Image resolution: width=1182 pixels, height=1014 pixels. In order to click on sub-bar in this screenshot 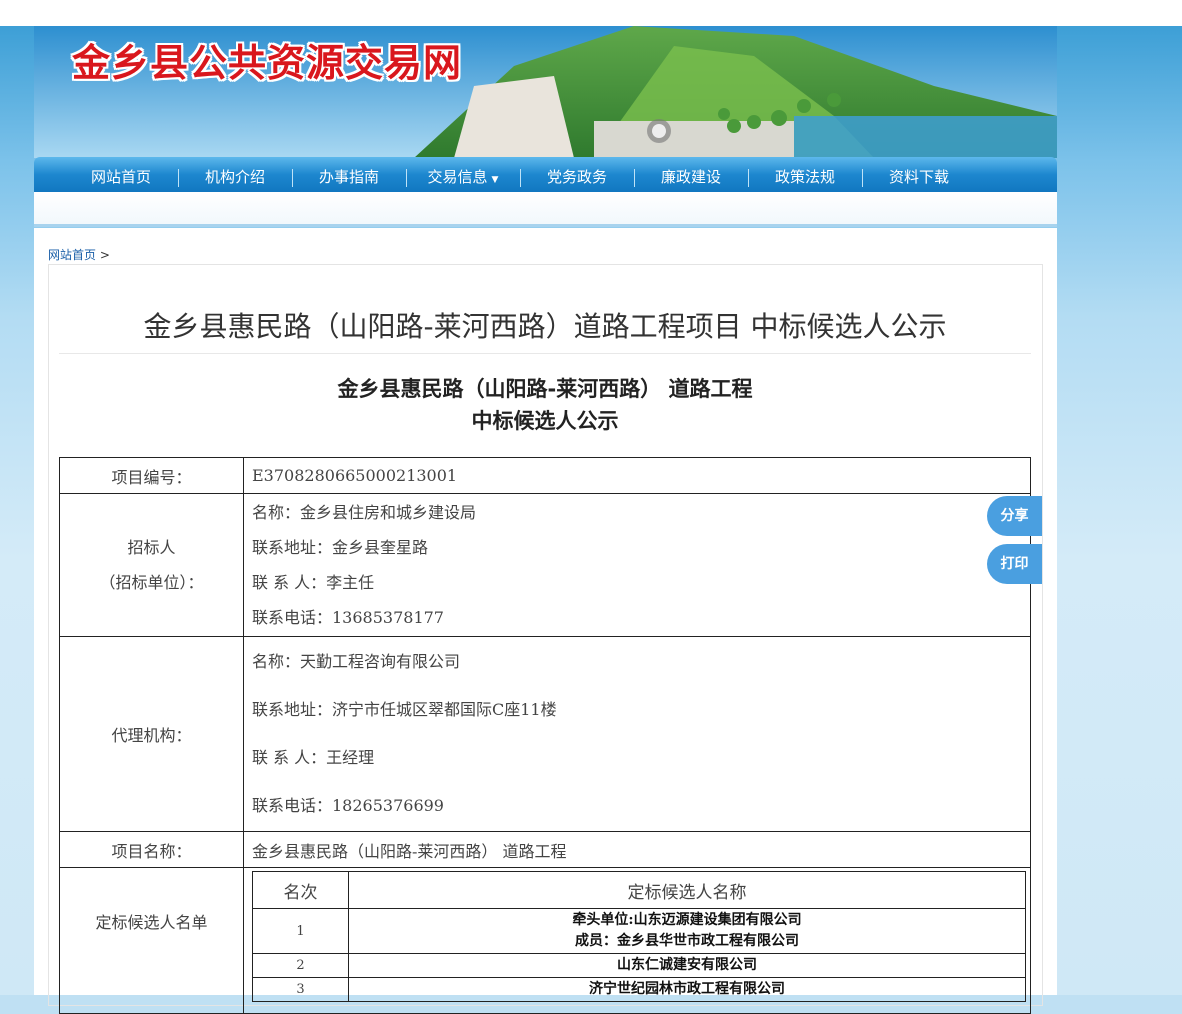, I will do `click(545, 209)`.